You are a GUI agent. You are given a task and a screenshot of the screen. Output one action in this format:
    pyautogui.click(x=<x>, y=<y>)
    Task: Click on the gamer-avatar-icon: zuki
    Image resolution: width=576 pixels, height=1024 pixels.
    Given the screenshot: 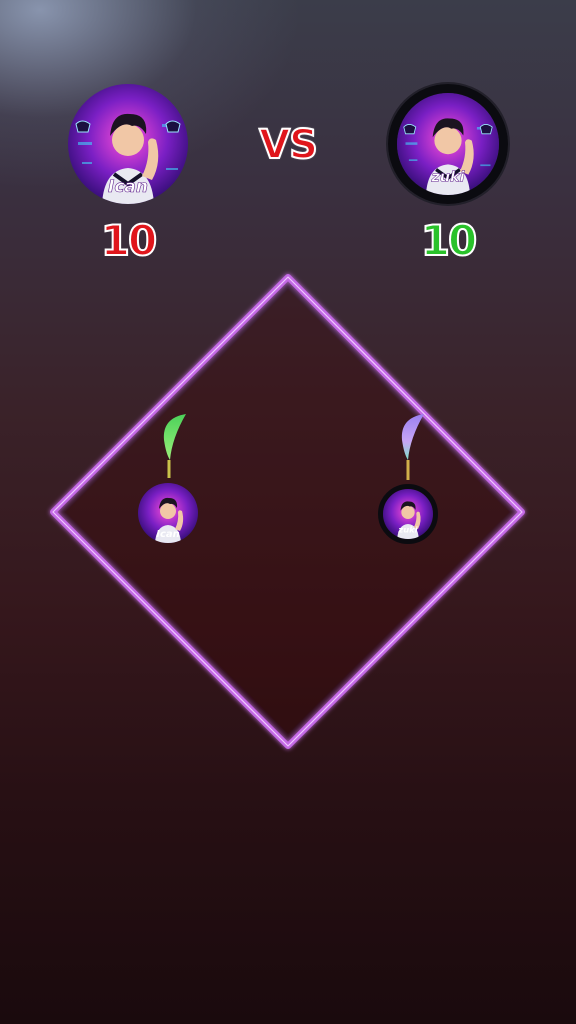 What is the action you would take?
    pyautogui.click(x=408, y=514)
    